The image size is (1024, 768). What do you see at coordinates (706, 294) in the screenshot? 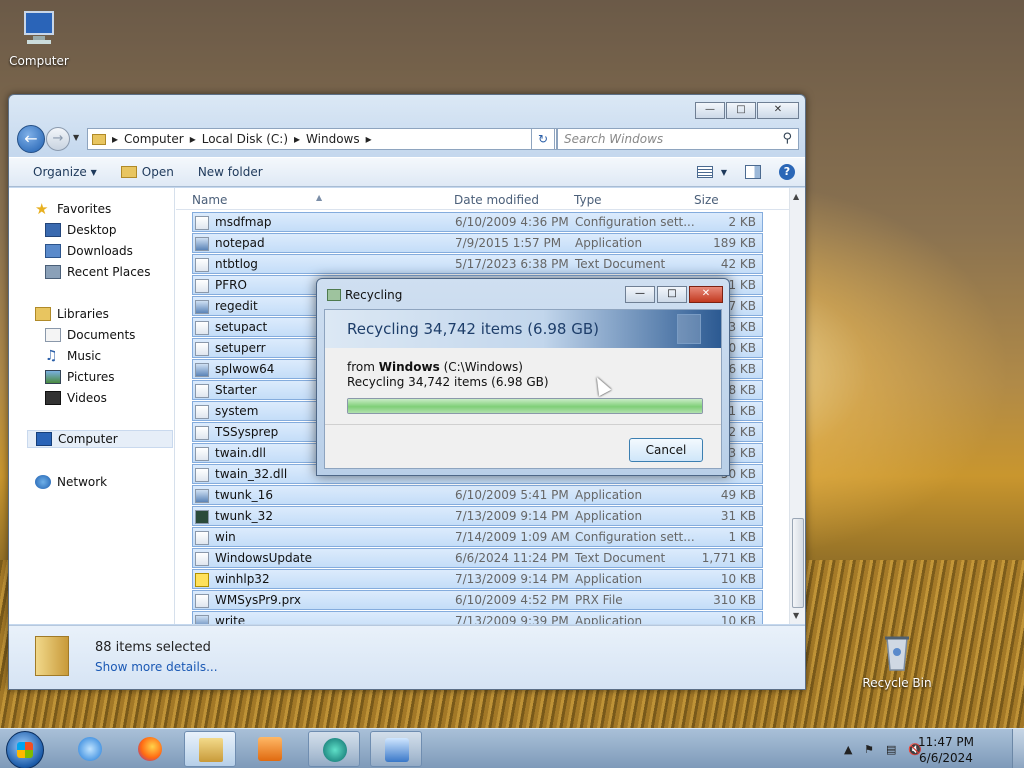
I see `dialog-close-button: ✕` at bounding box center [706, 294].